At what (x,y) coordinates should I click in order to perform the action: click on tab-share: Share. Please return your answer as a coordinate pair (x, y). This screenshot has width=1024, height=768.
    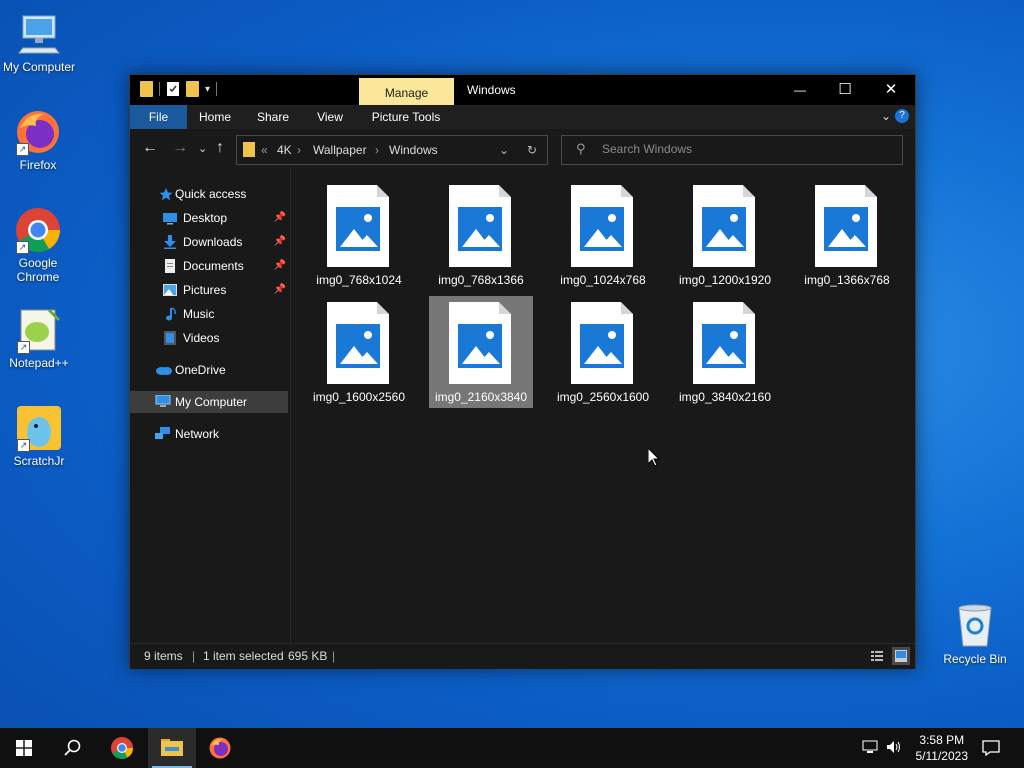
    Looking at the image, I should click on (273, 117).